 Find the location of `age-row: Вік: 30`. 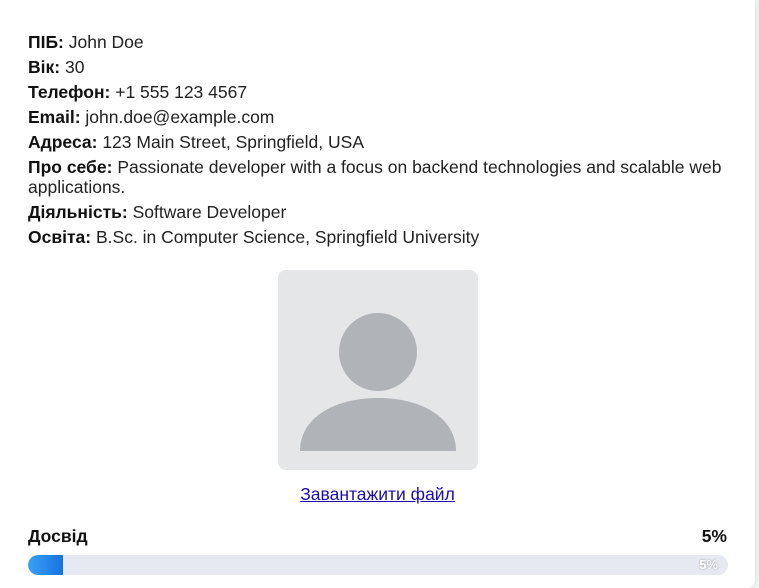

age-row: Вік: 30 is located at coordinates (378, 67).